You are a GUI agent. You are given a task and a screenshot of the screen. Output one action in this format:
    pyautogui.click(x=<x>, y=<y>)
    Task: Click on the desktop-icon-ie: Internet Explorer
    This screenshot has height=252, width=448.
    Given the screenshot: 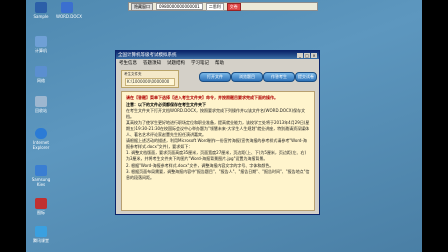 What is the action you would take?
    pyautogui.click(x=41, y=139)
    